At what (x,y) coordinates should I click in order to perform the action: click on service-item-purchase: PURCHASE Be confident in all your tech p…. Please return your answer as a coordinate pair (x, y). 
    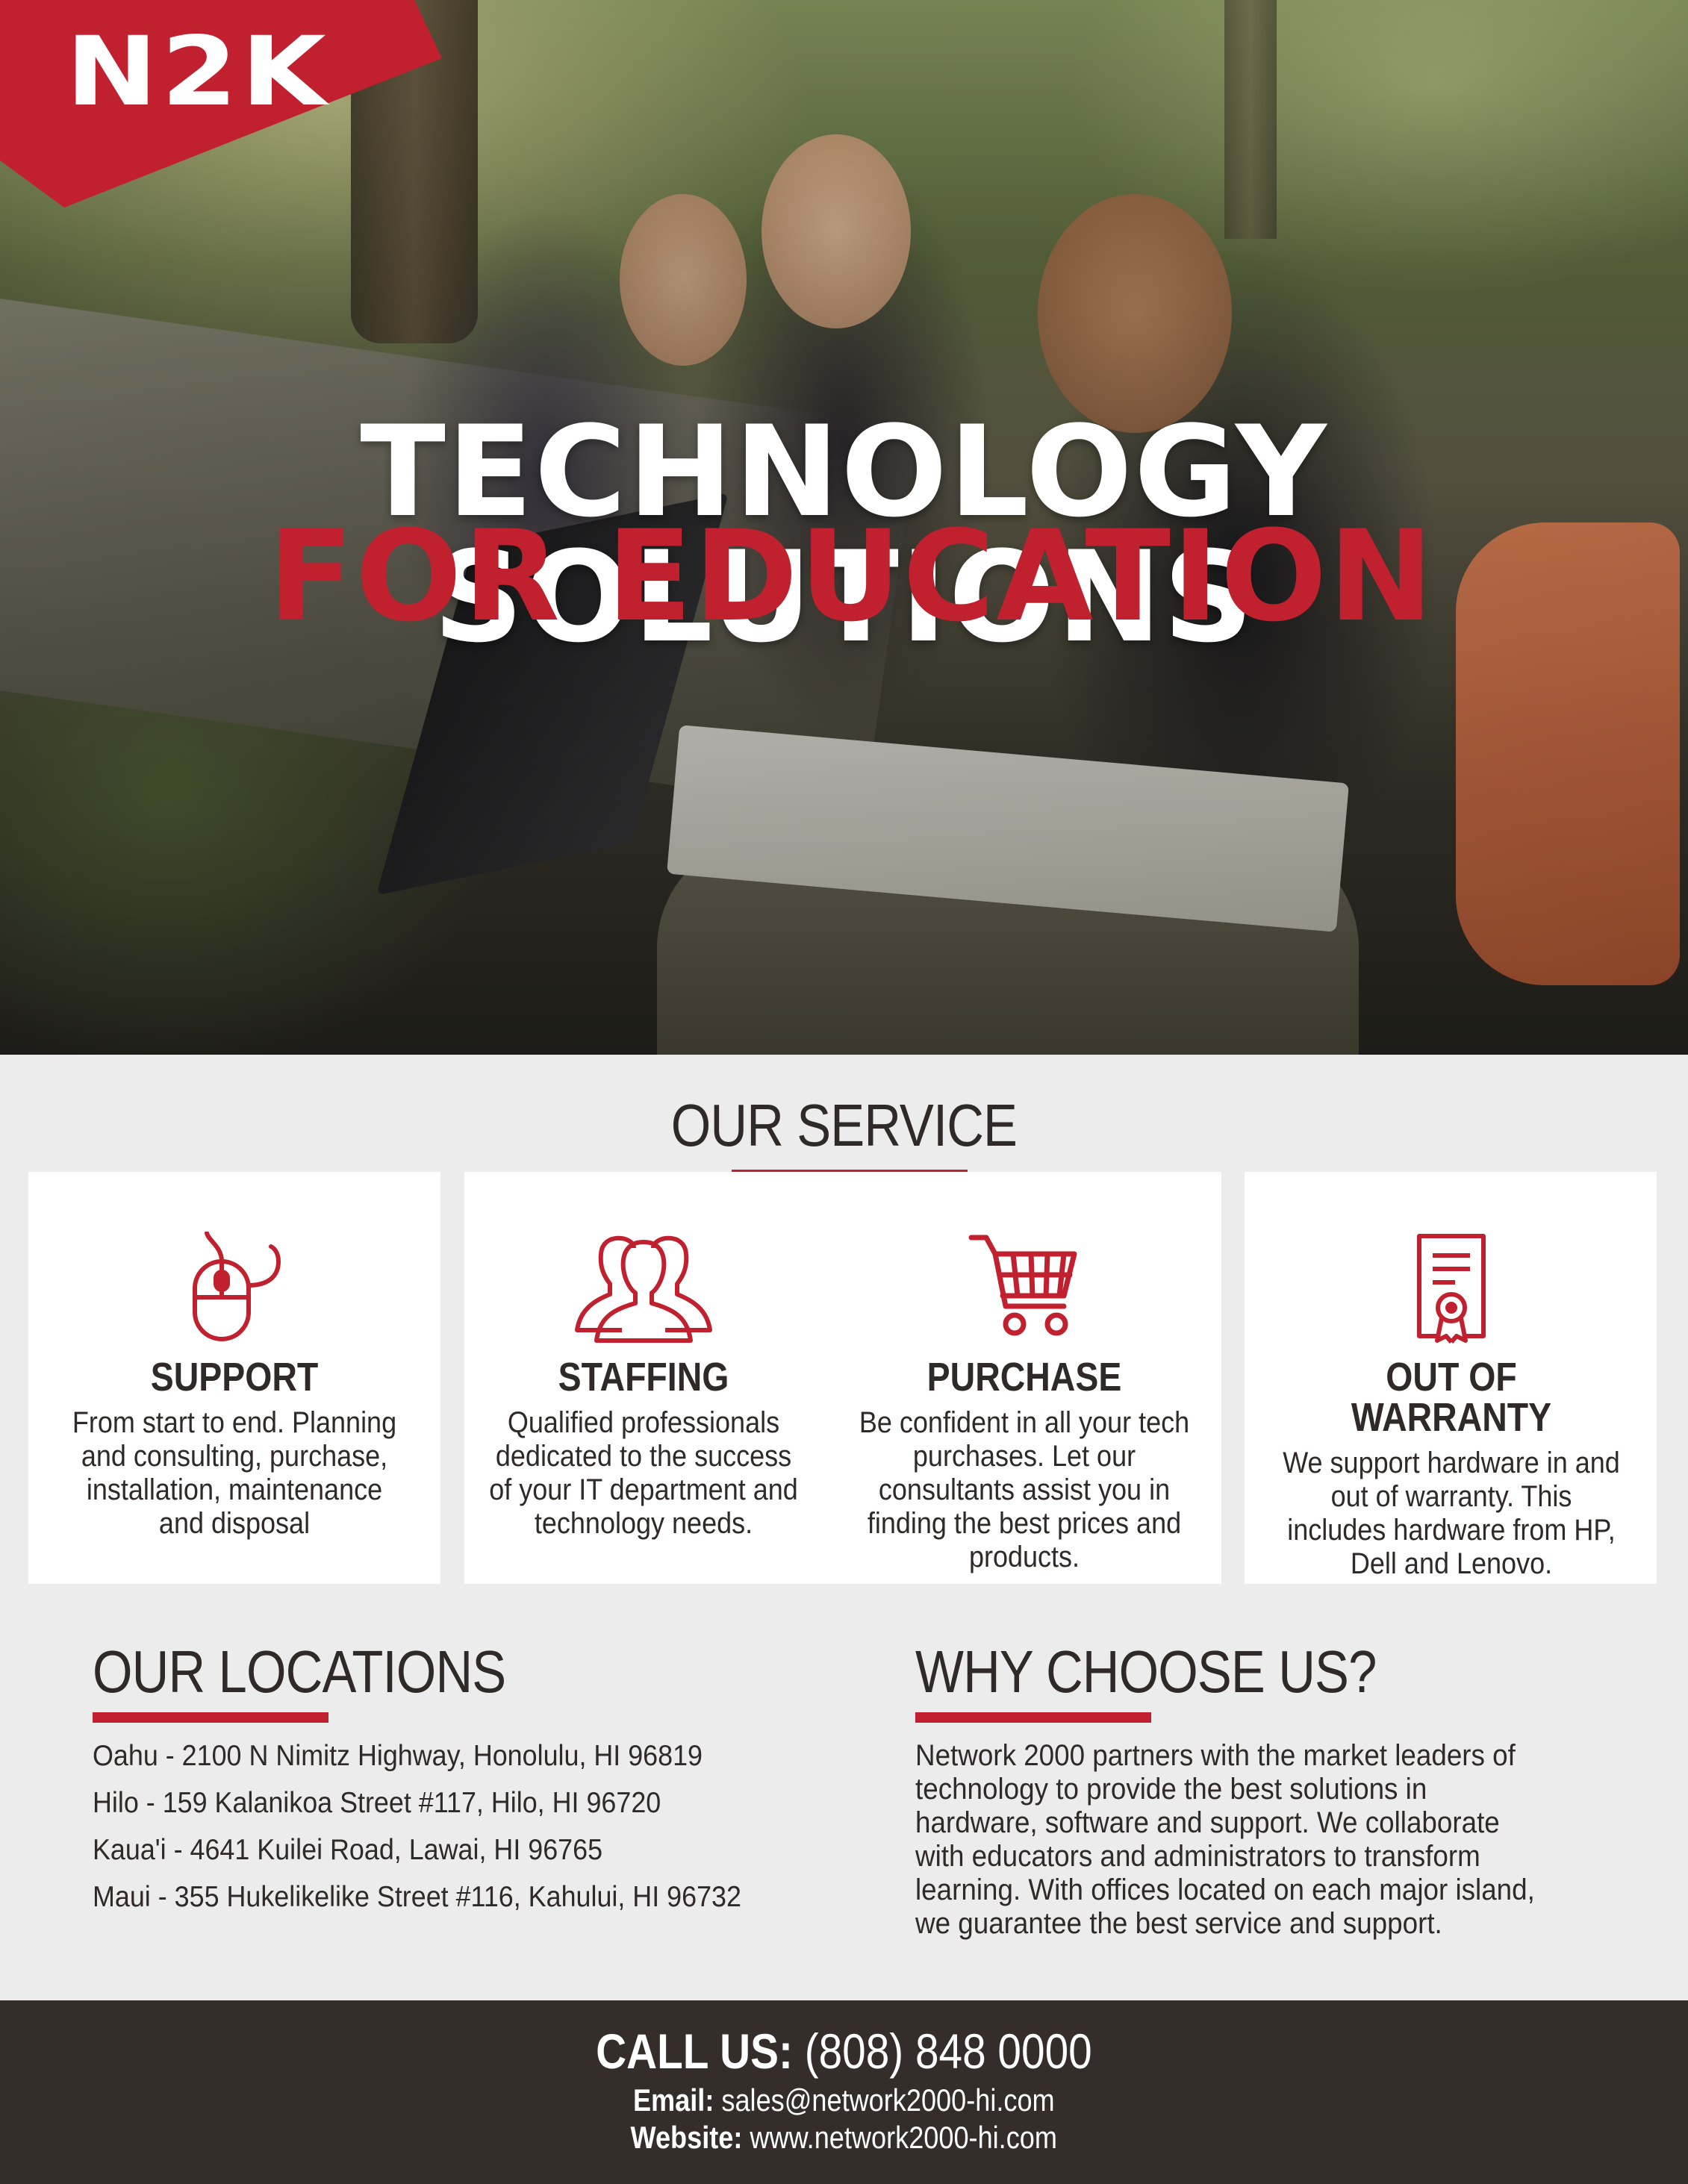
    Looking at the image, I should click on (1024, 1403).